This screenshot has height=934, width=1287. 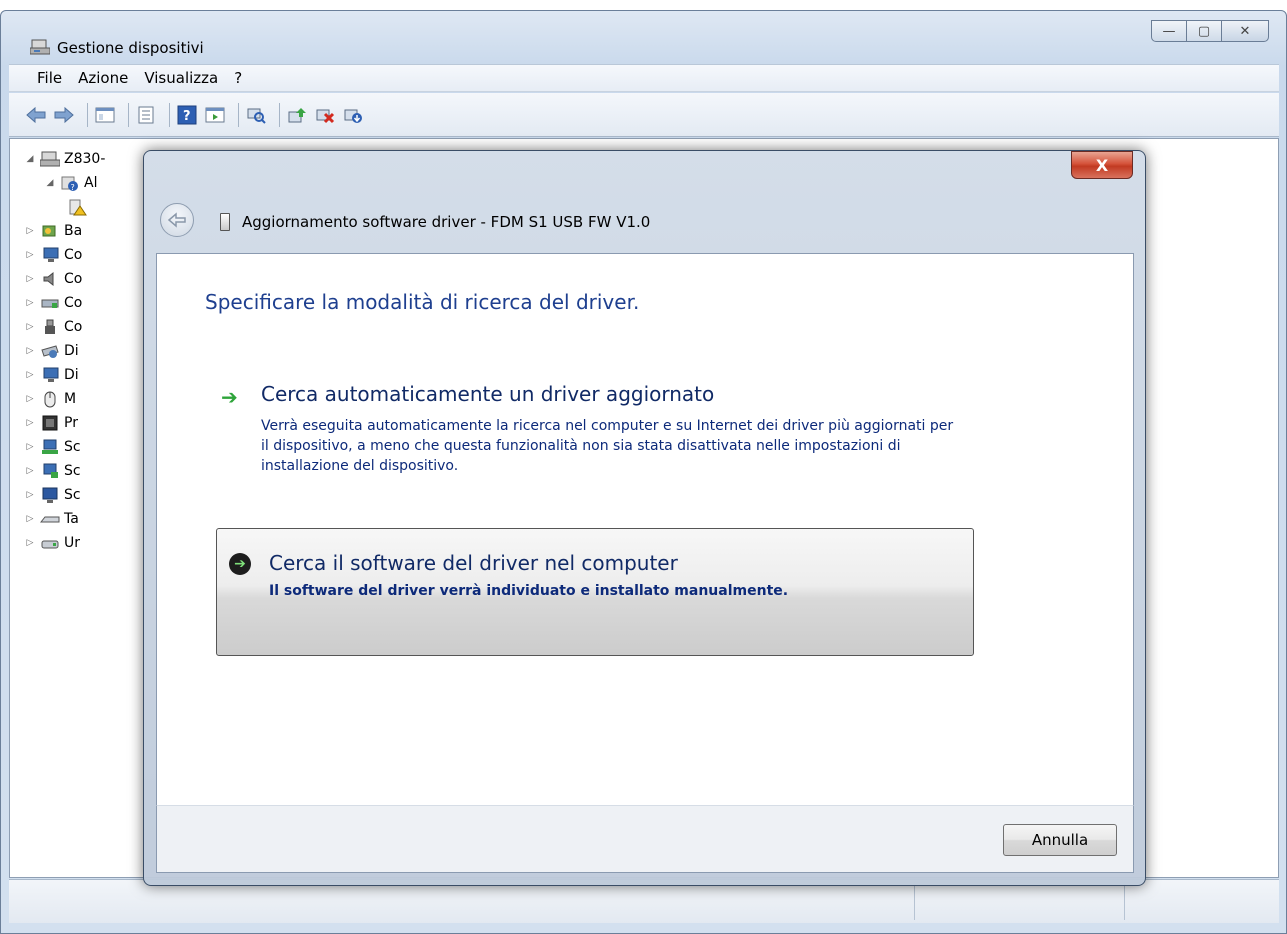 I want to click on tree-item-label: Pr, so click(x=71, y=422).